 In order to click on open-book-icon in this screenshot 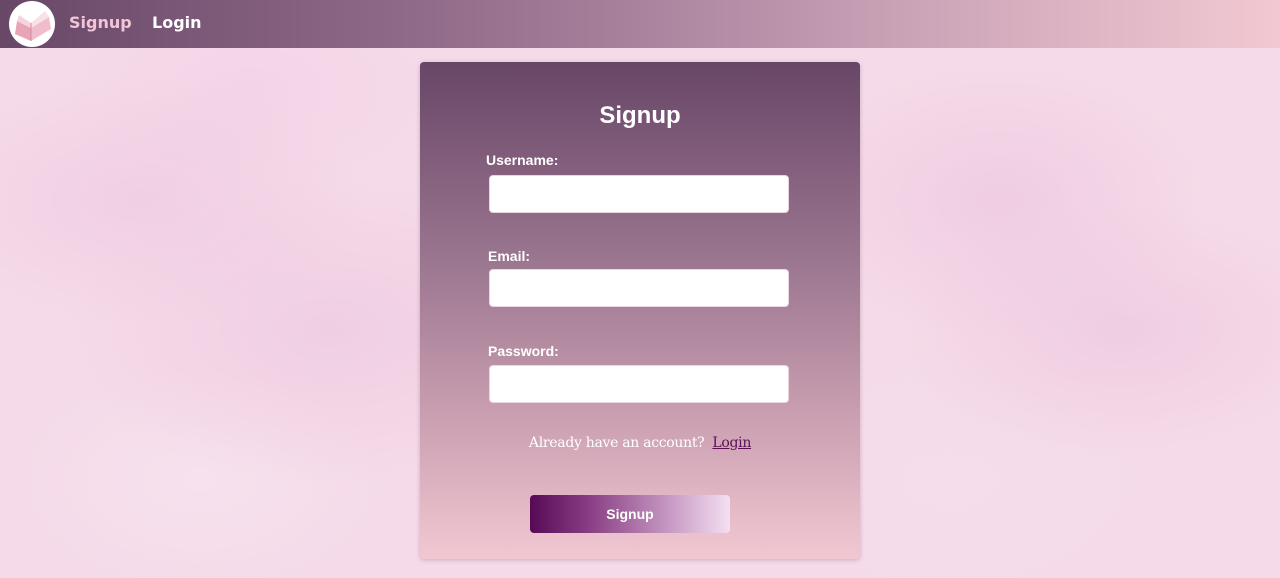, I will do `click(33, 26)`.